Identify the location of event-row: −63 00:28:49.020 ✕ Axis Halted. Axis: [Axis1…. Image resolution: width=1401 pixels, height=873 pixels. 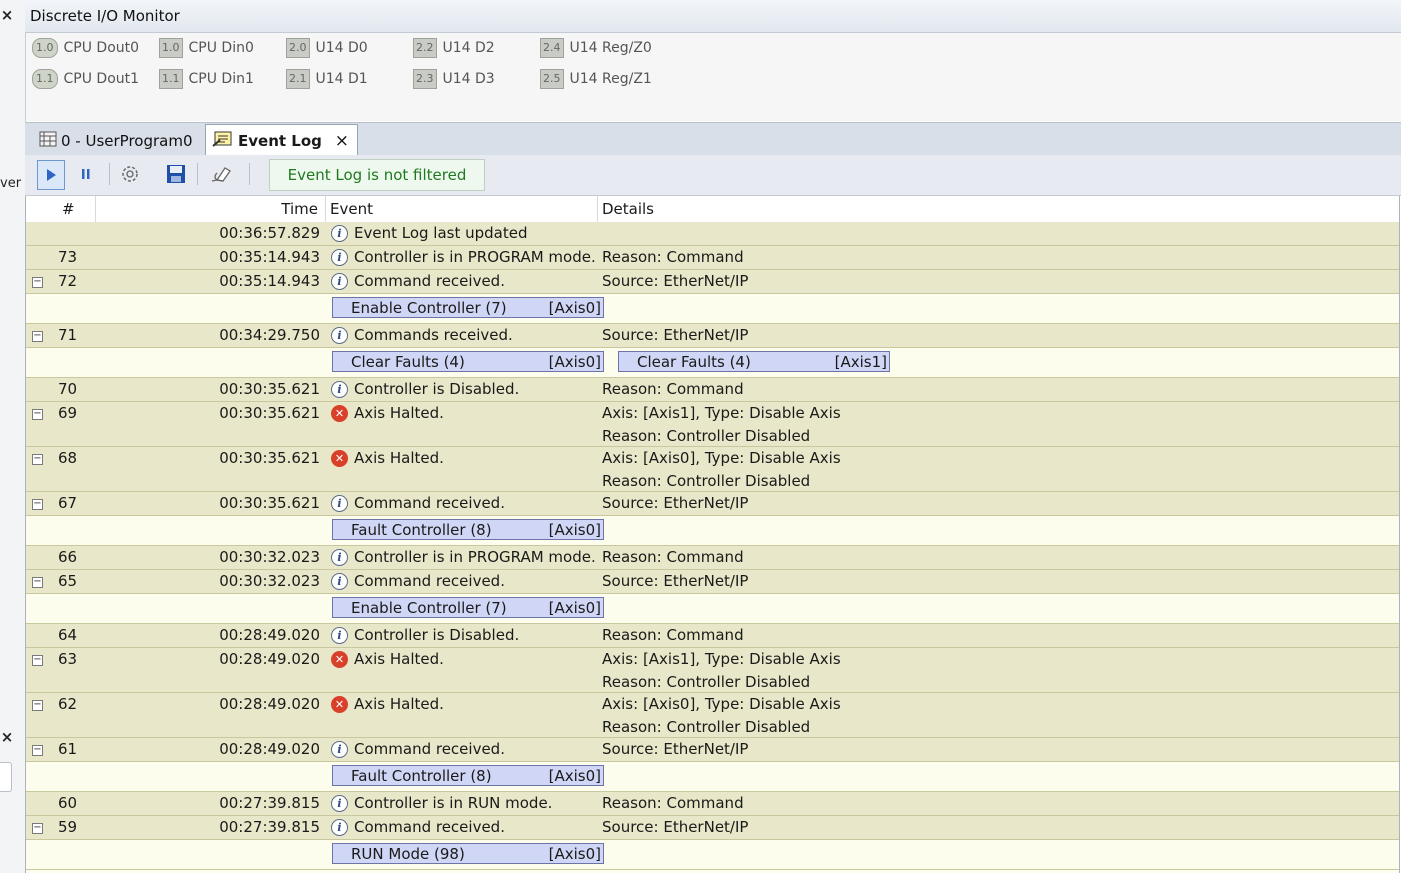
(712, 670).